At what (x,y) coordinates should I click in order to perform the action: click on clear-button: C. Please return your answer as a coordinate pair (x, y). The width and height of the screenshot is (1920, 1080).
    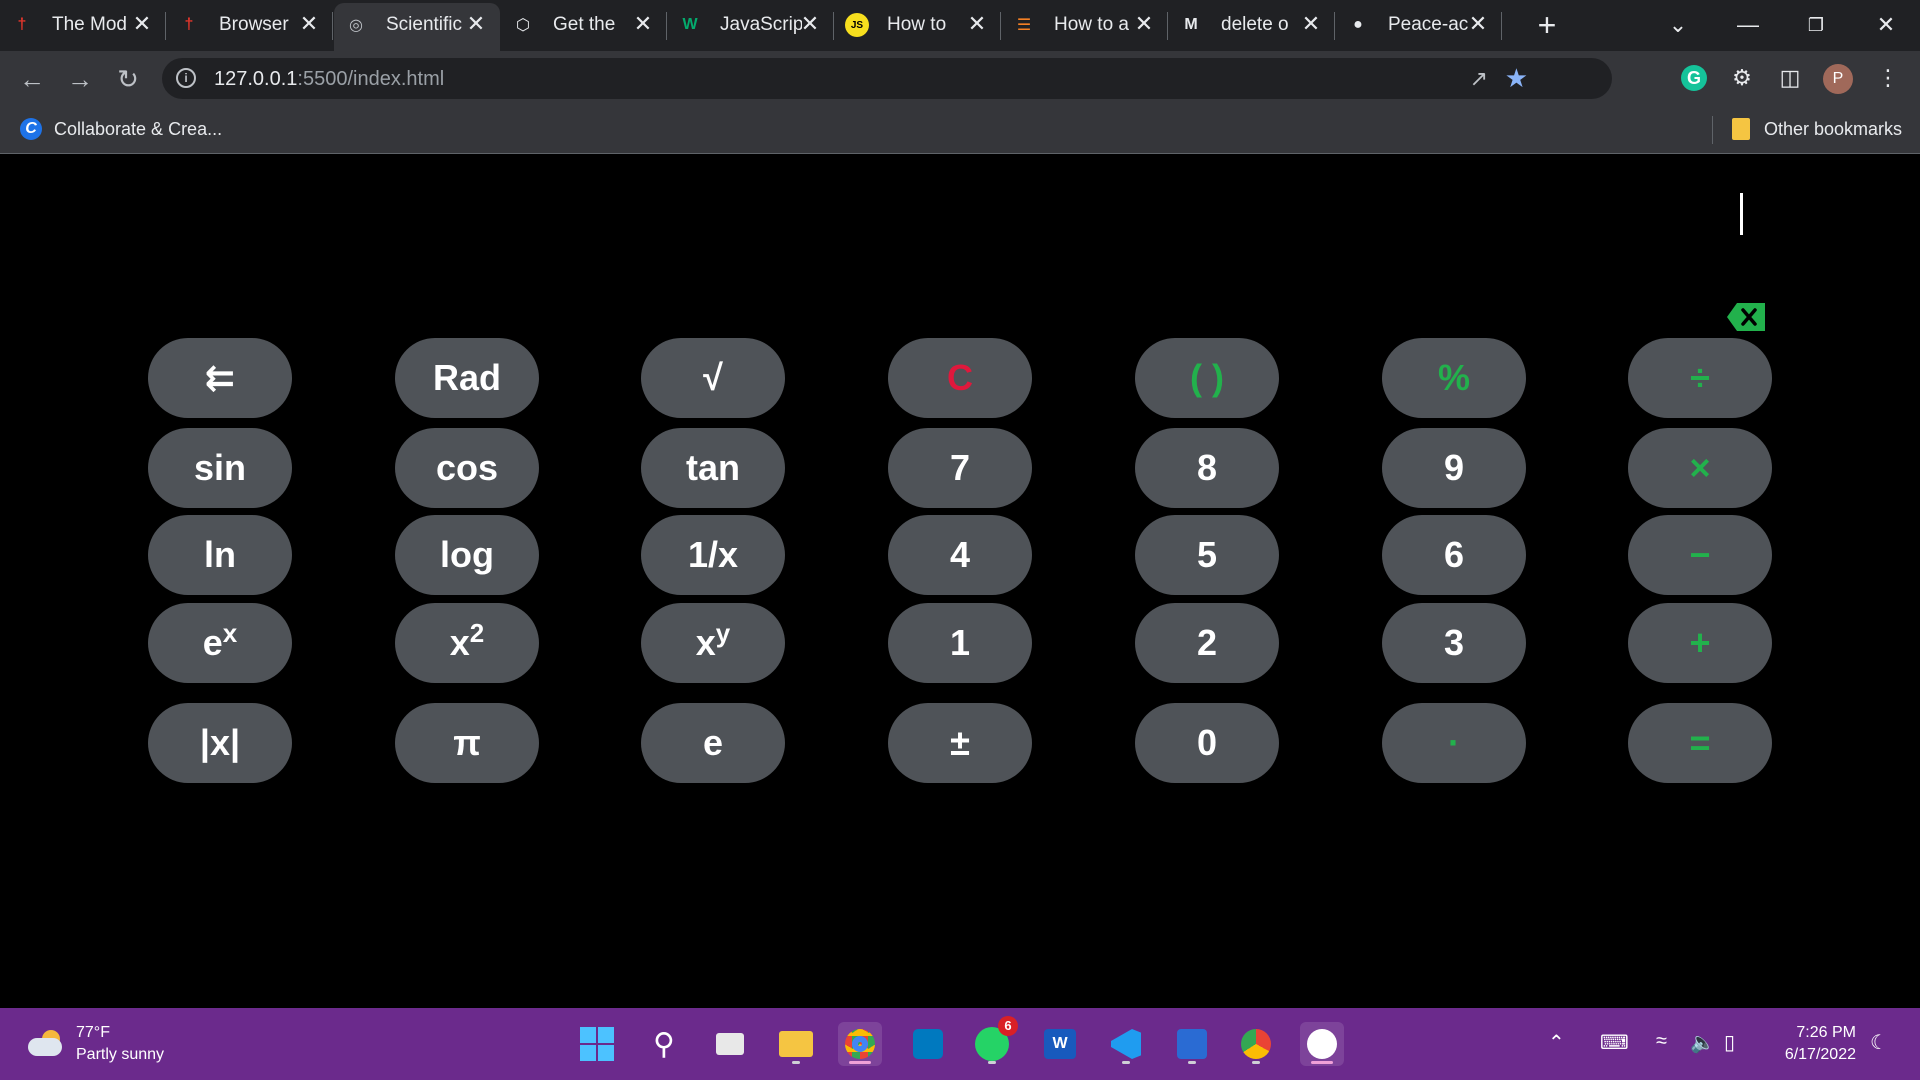
    Looking at the image, I should click on (960, 378).